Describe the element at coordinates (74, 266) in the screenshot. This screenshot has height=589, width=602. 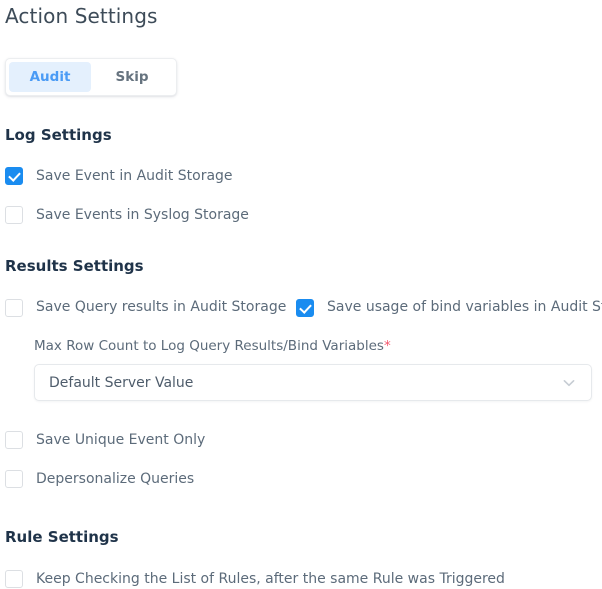
I see `section-heading-results-settings: Results Settings` at that location.